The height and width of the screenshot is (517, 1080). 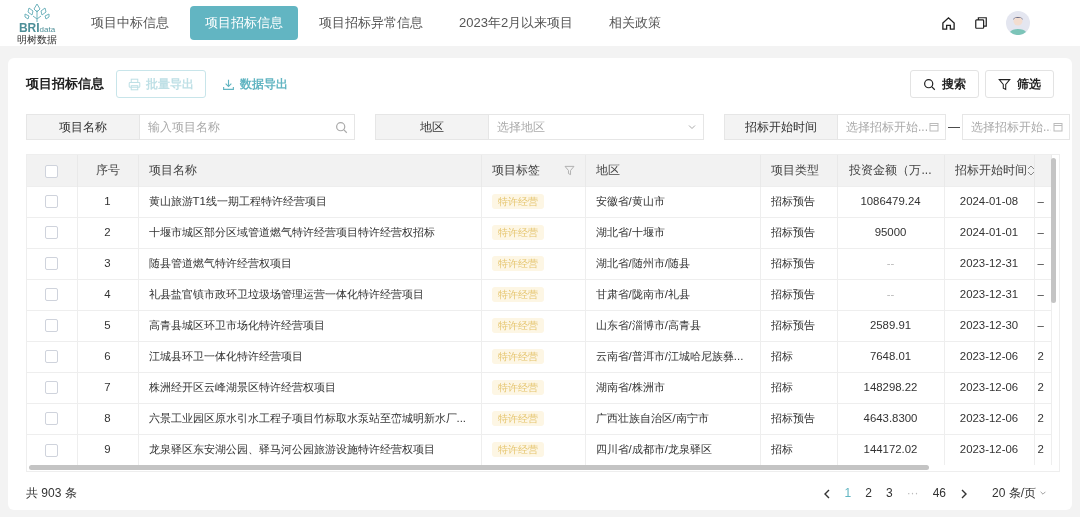 What do you see at coordinates (107, 170) in the screenshot?
I see `column-header: 序号` at bounding box center [107, 170].